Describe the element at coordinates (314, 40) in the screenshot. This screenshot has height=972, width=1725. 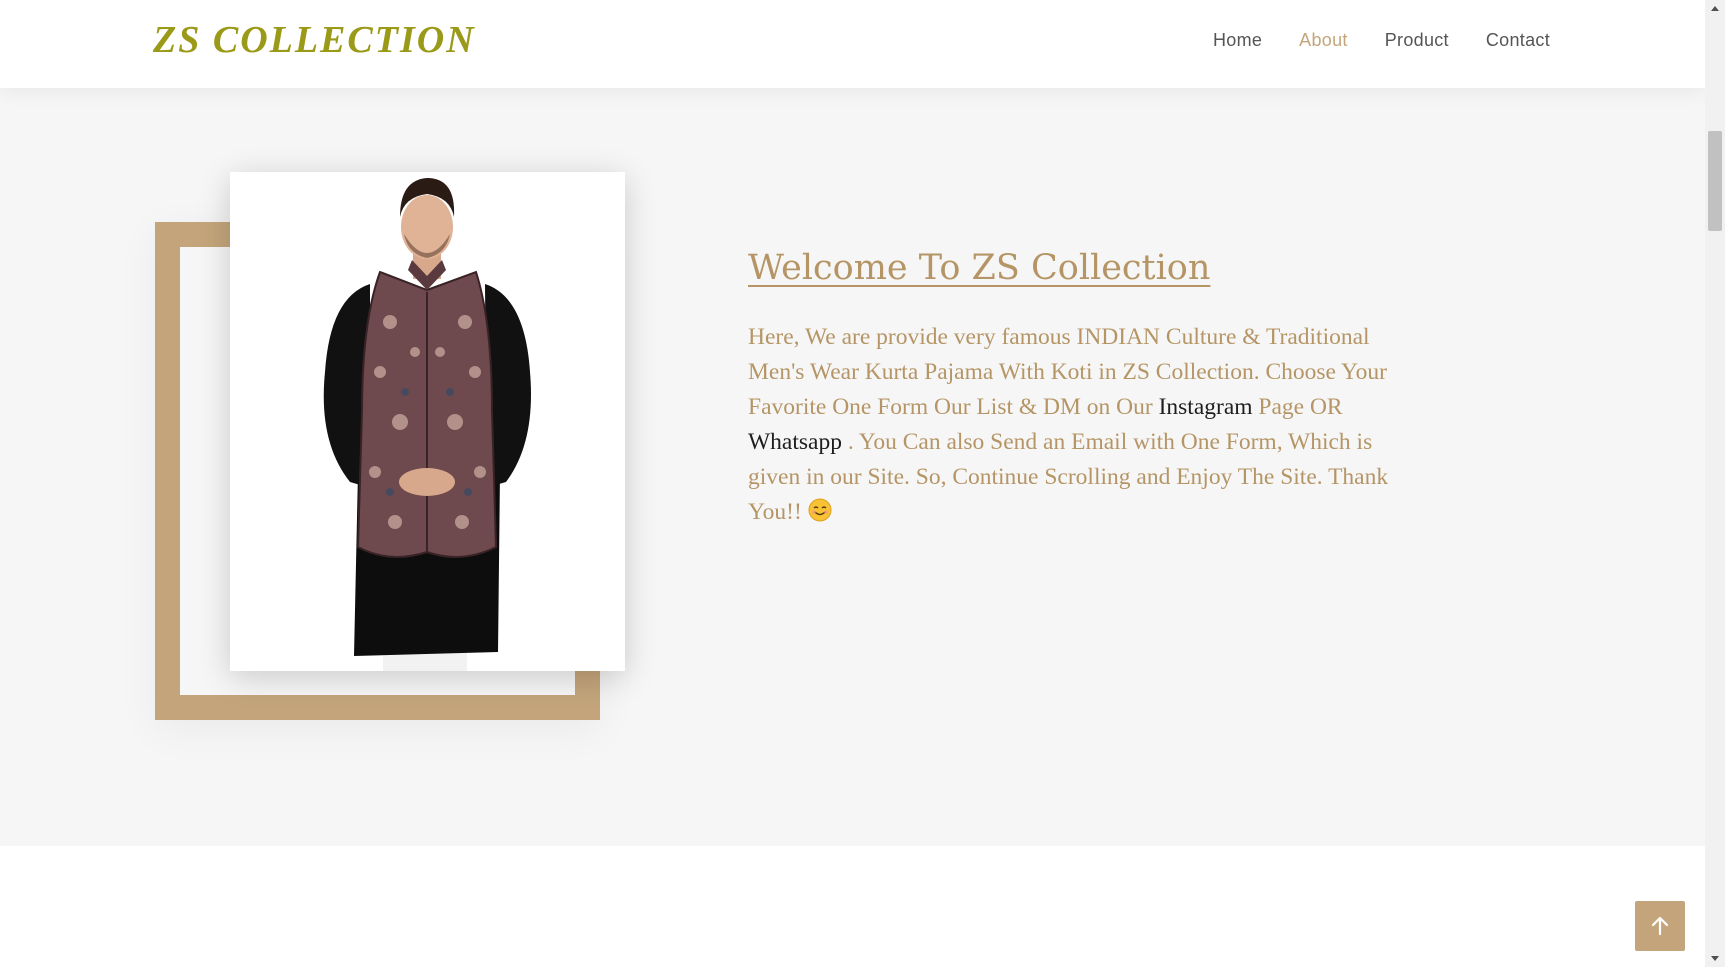
I see `brand-logo: ZS COLLECTION` at that location.